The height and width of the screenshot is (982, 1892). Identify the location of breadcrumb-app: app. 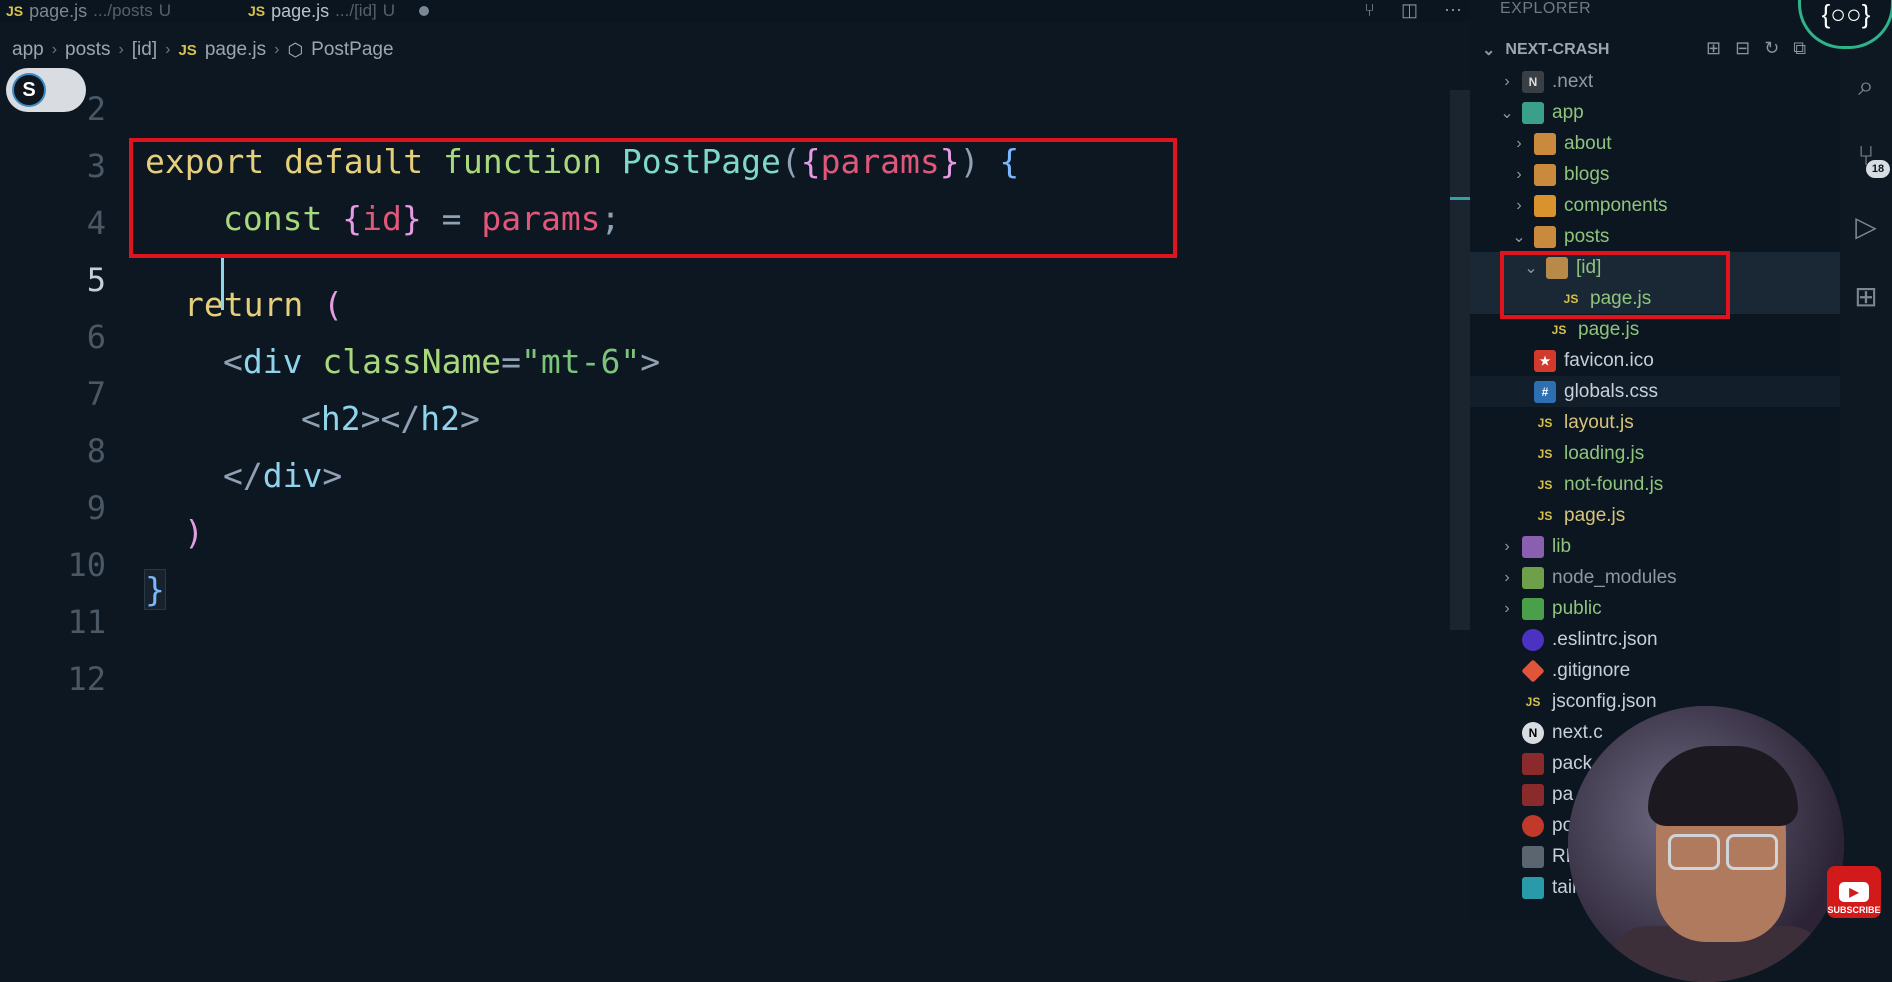
(28, 50).